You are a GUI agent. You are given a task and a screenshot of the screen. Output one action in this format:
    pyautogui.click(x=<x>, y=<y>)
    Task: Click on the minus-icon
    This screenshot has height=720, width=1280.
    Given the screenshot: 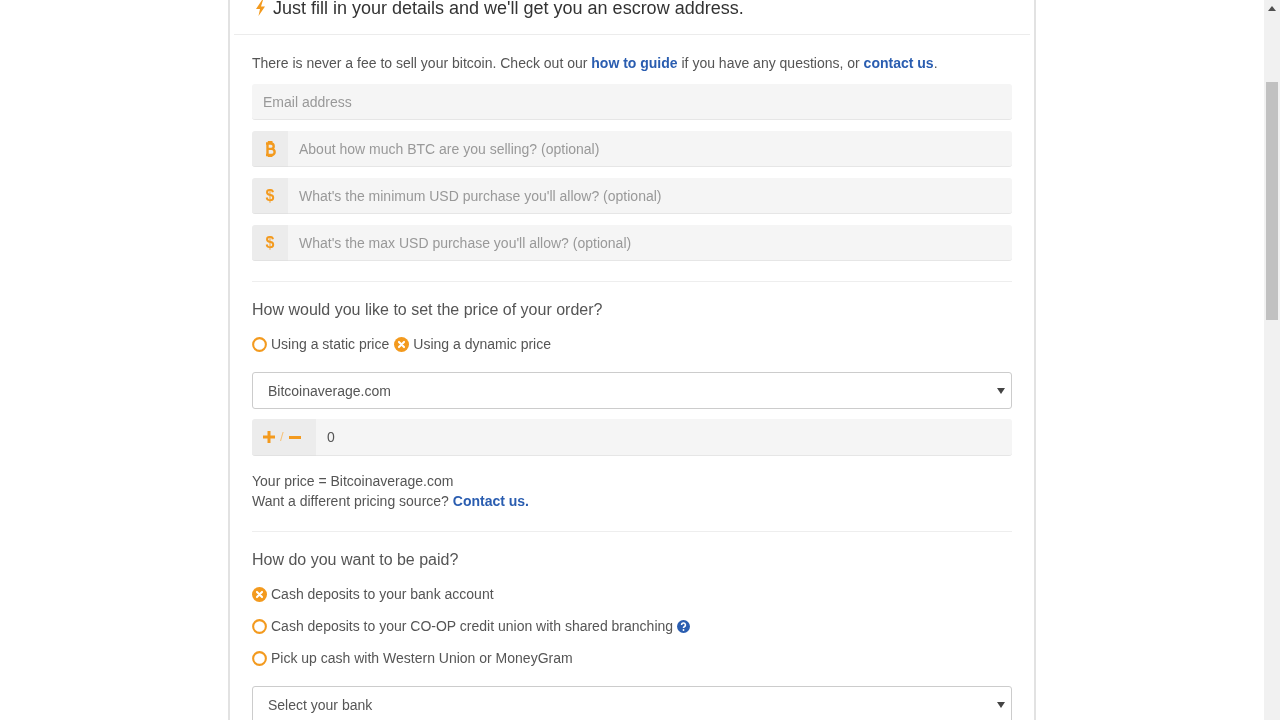 What is the action you would take?
    pyautogui.click(x=294, y=437)
    